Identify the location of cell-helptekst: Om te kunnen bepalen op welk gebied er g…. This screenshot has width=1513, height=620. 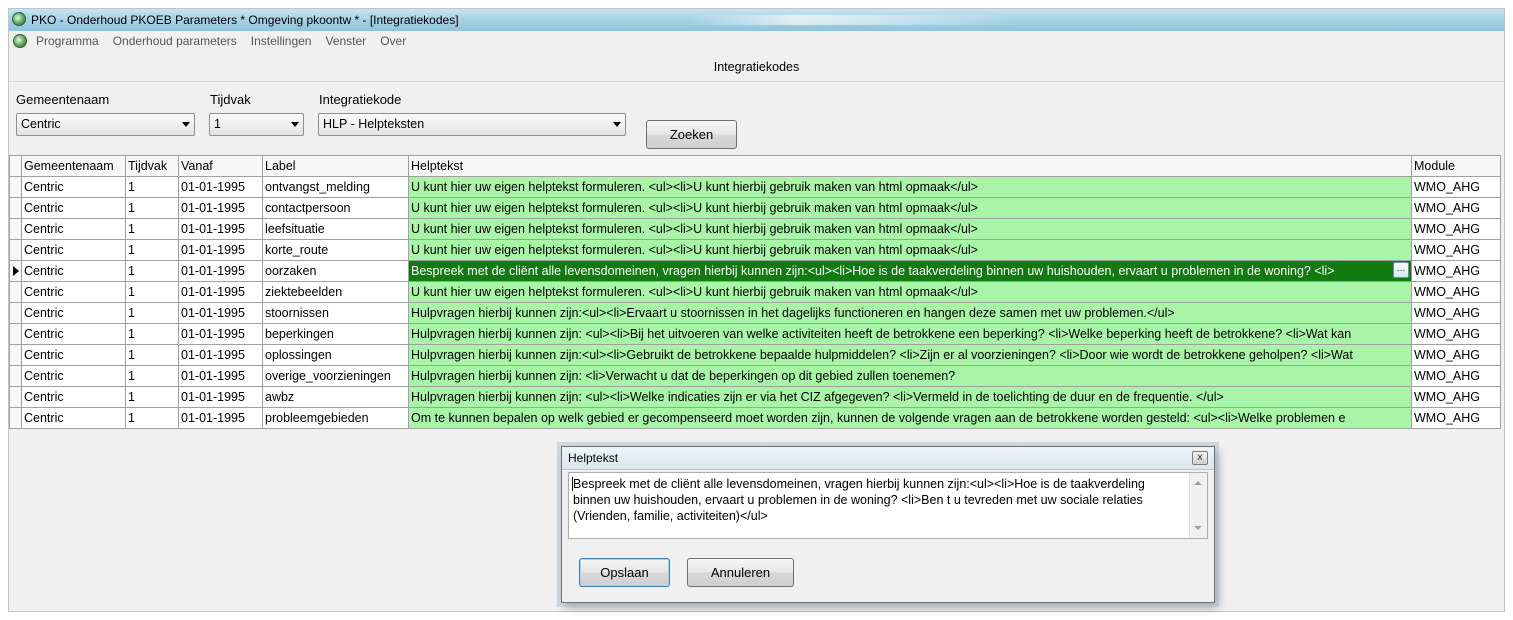
(910, 418).